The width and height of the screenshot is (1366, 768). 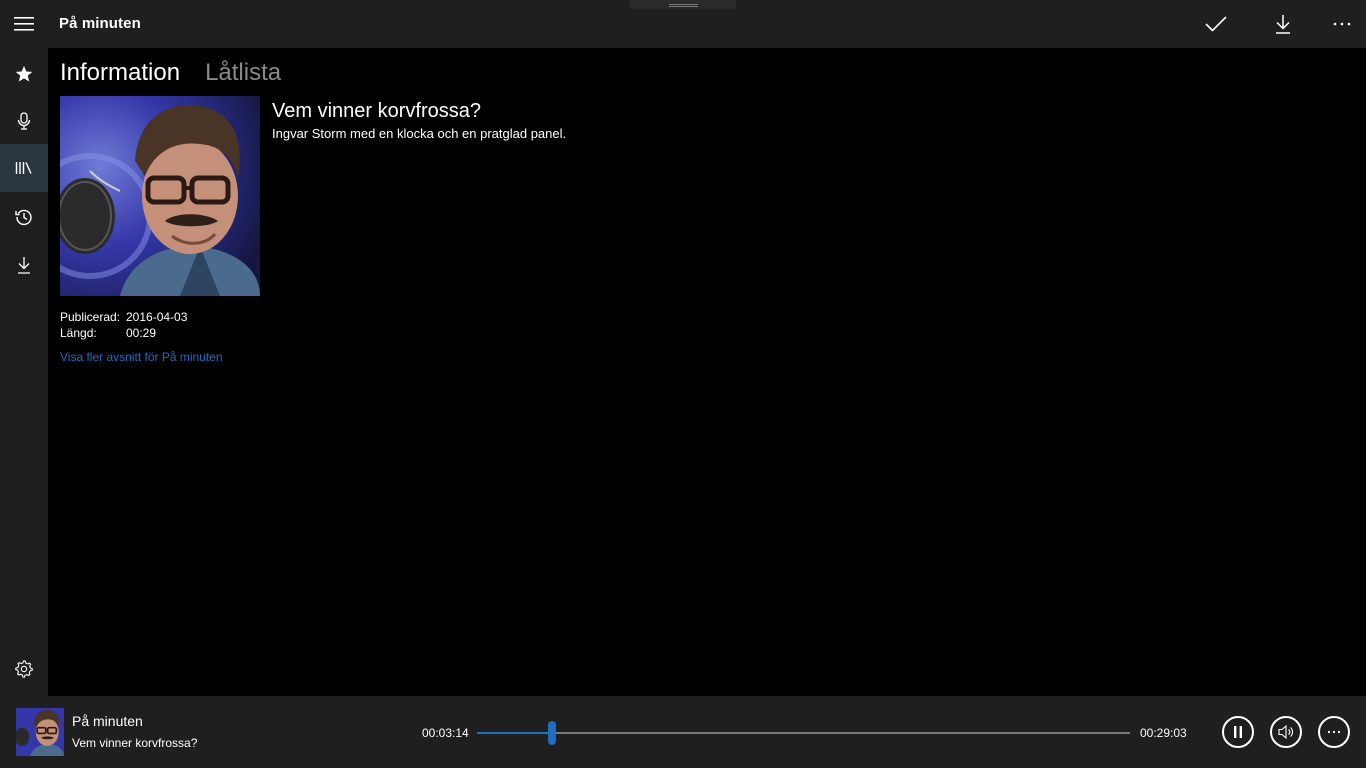 I want to click on library-icon, so click(x=23, y=168).